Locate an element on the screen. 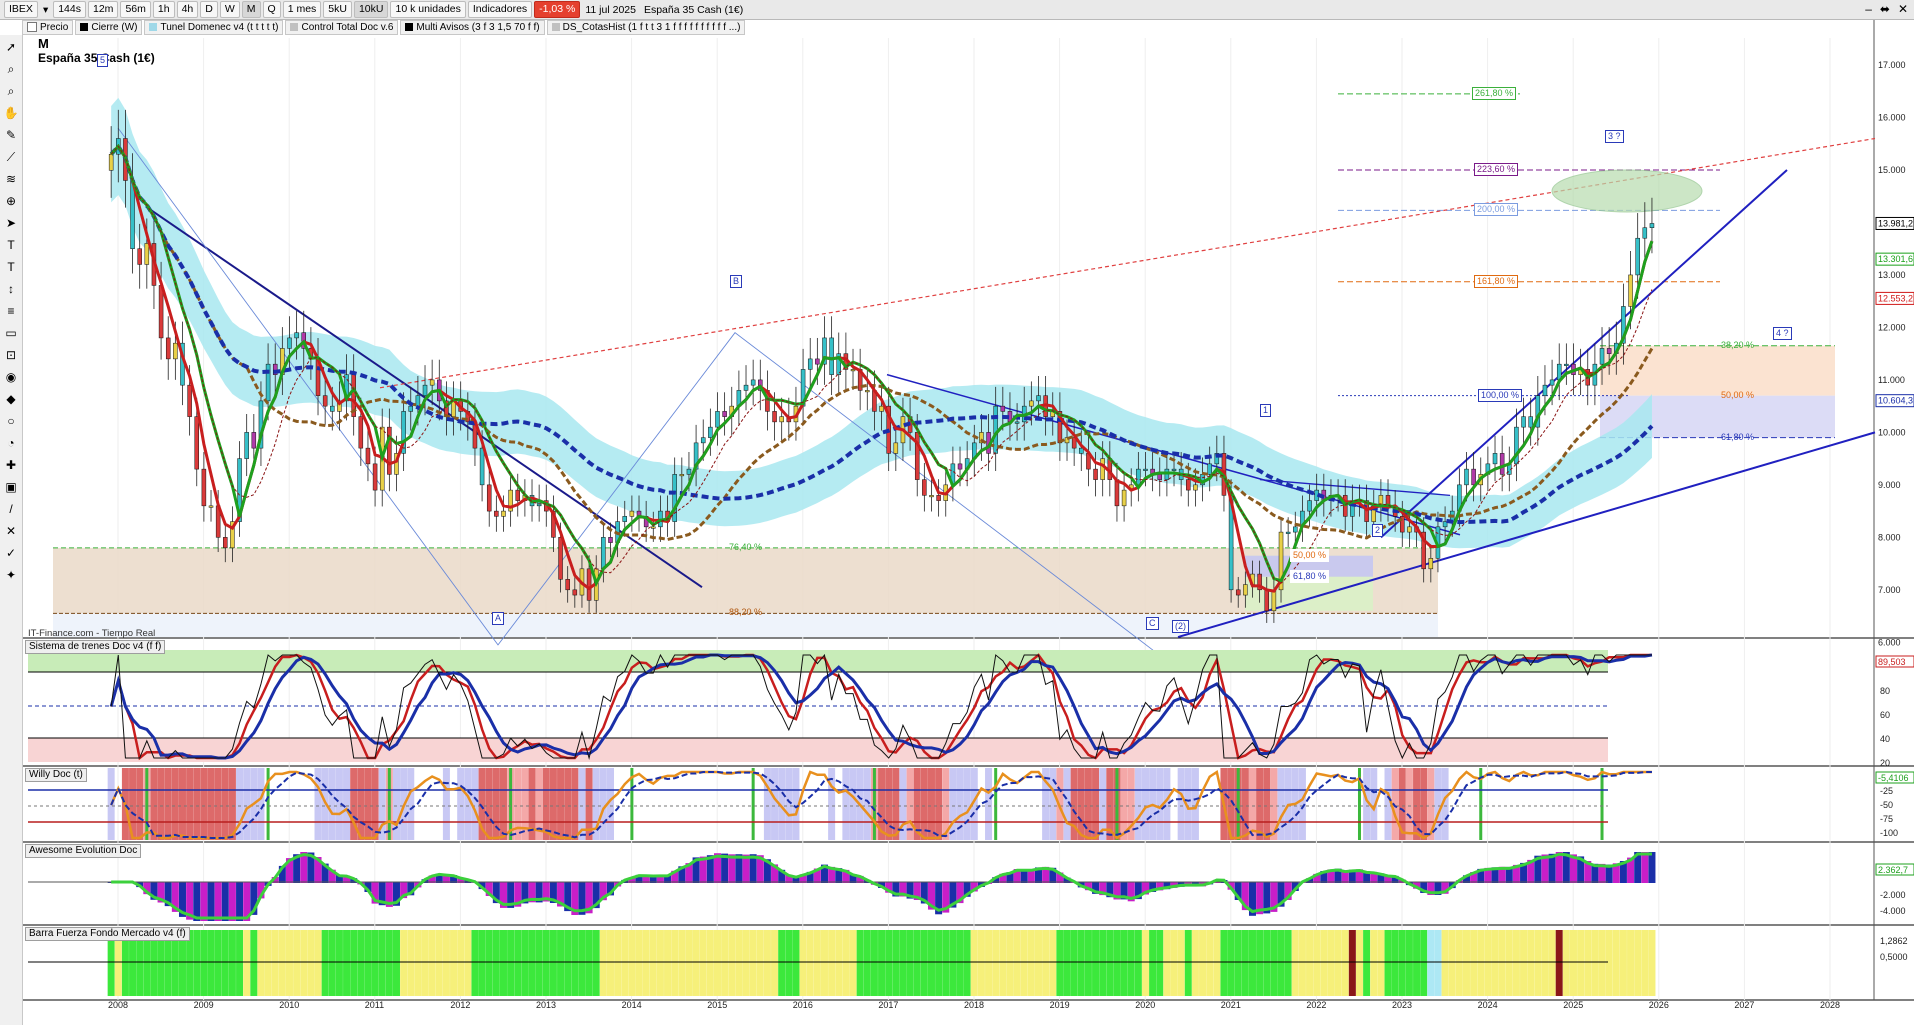 The height and width of the screenshot is (1030, 1914). x-axis-label: 2018 is located at coordinates (974, 1005).